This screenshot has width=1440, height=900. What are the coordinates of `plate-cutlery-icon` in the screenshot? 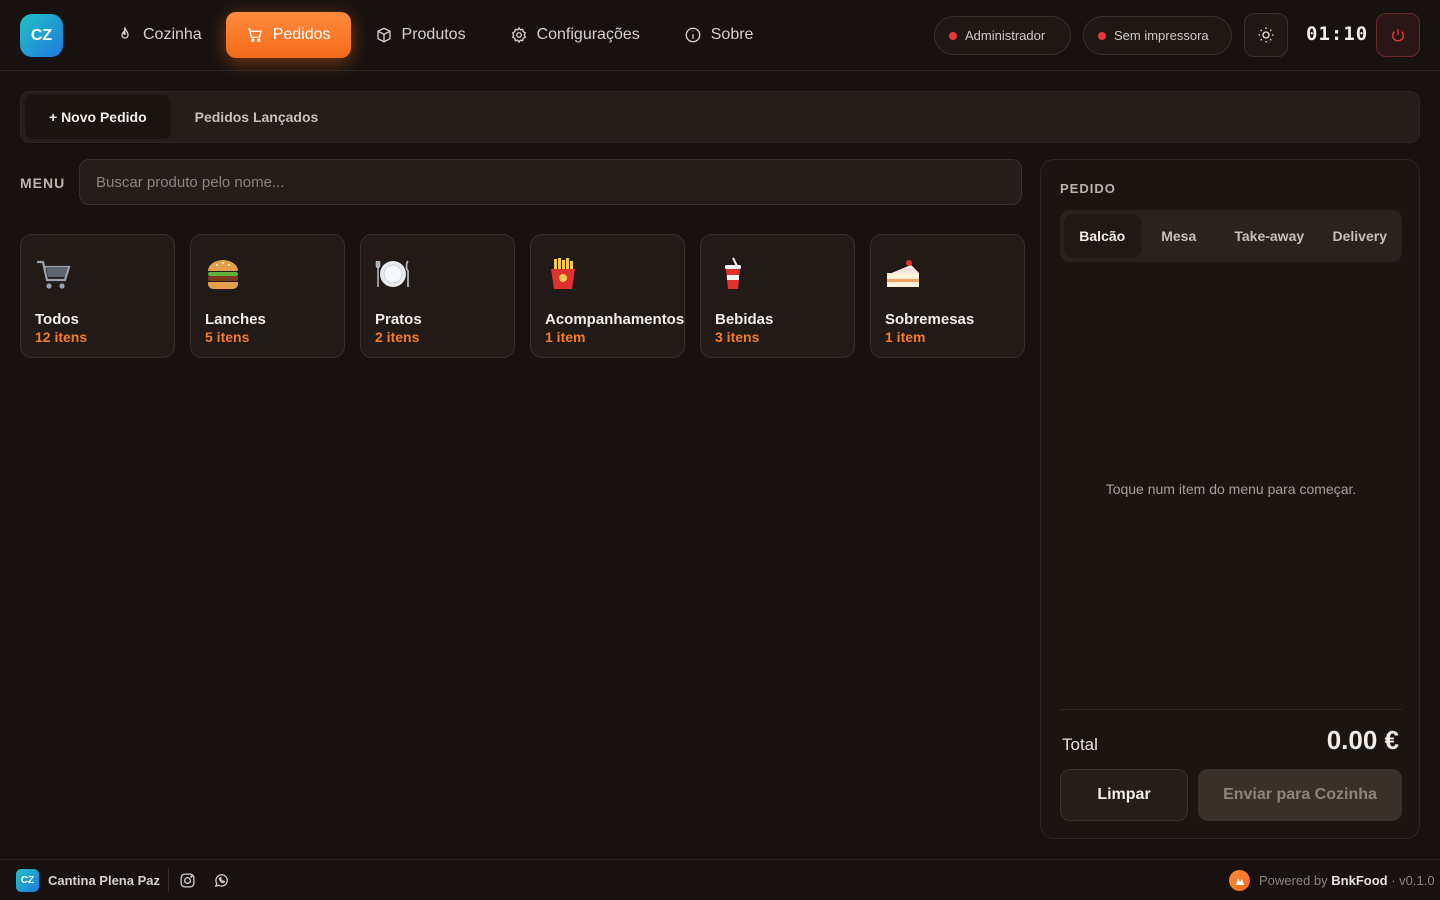 It's located at (392, 273).